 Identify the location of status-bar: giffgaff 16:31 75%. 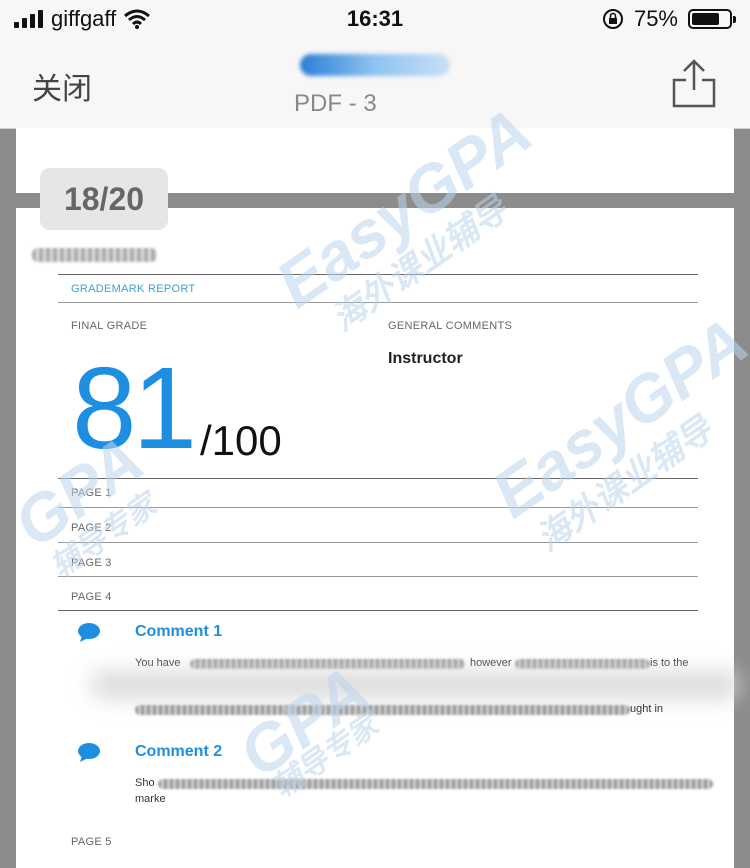
(375, 20).